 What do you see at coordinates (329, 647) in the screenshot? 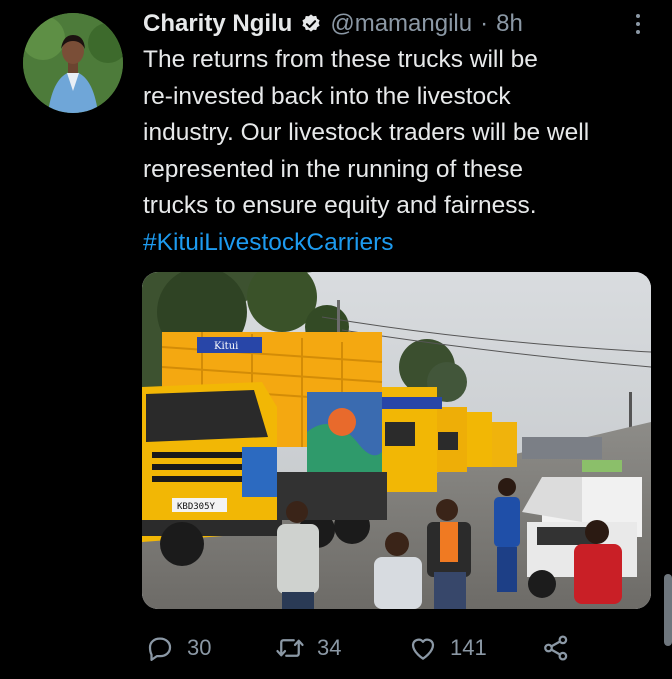
I see `retweet-count: 34` at bounding box center [329, 647].